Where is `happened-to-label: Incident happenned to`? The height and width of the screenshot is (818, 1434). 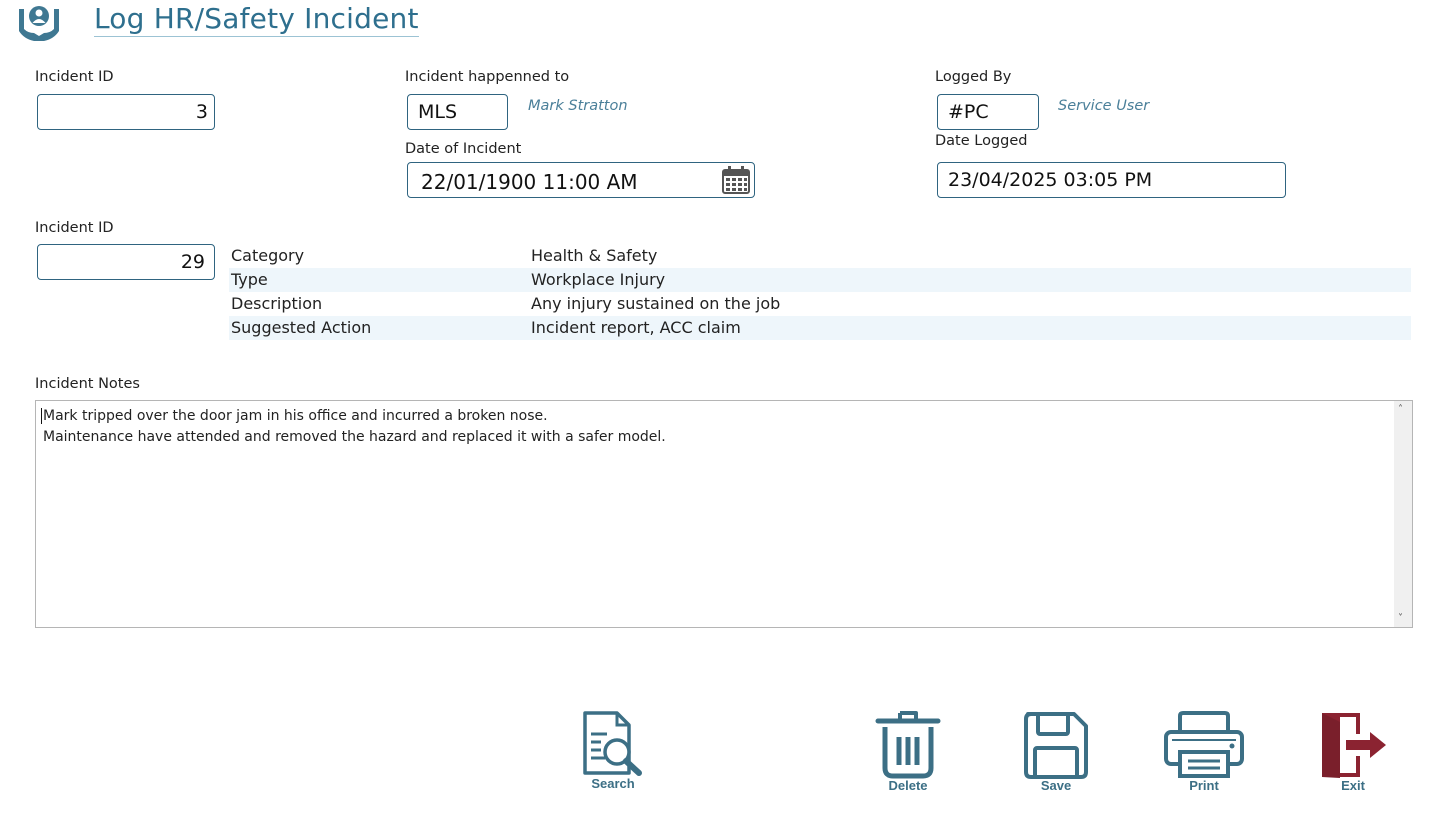
happened-to-label: Incident happenned to is located at coordinates (487, 77).